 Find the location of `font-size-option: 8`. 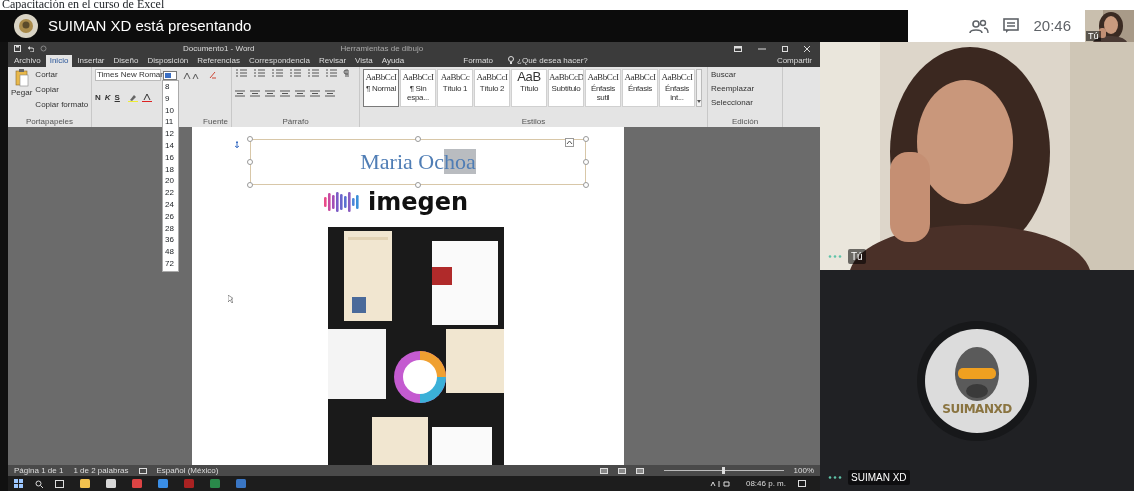

font-size-option: 8 is located at coordinates (171, 87).